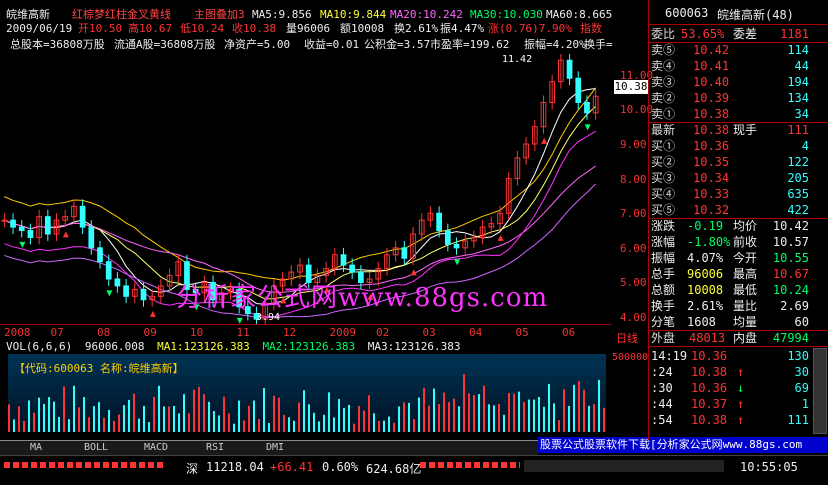 This screenshot has height=485, width=828. Describe the element at coordinates (591, 29) in the screenshot. I see `index-label: 指数` at that location.